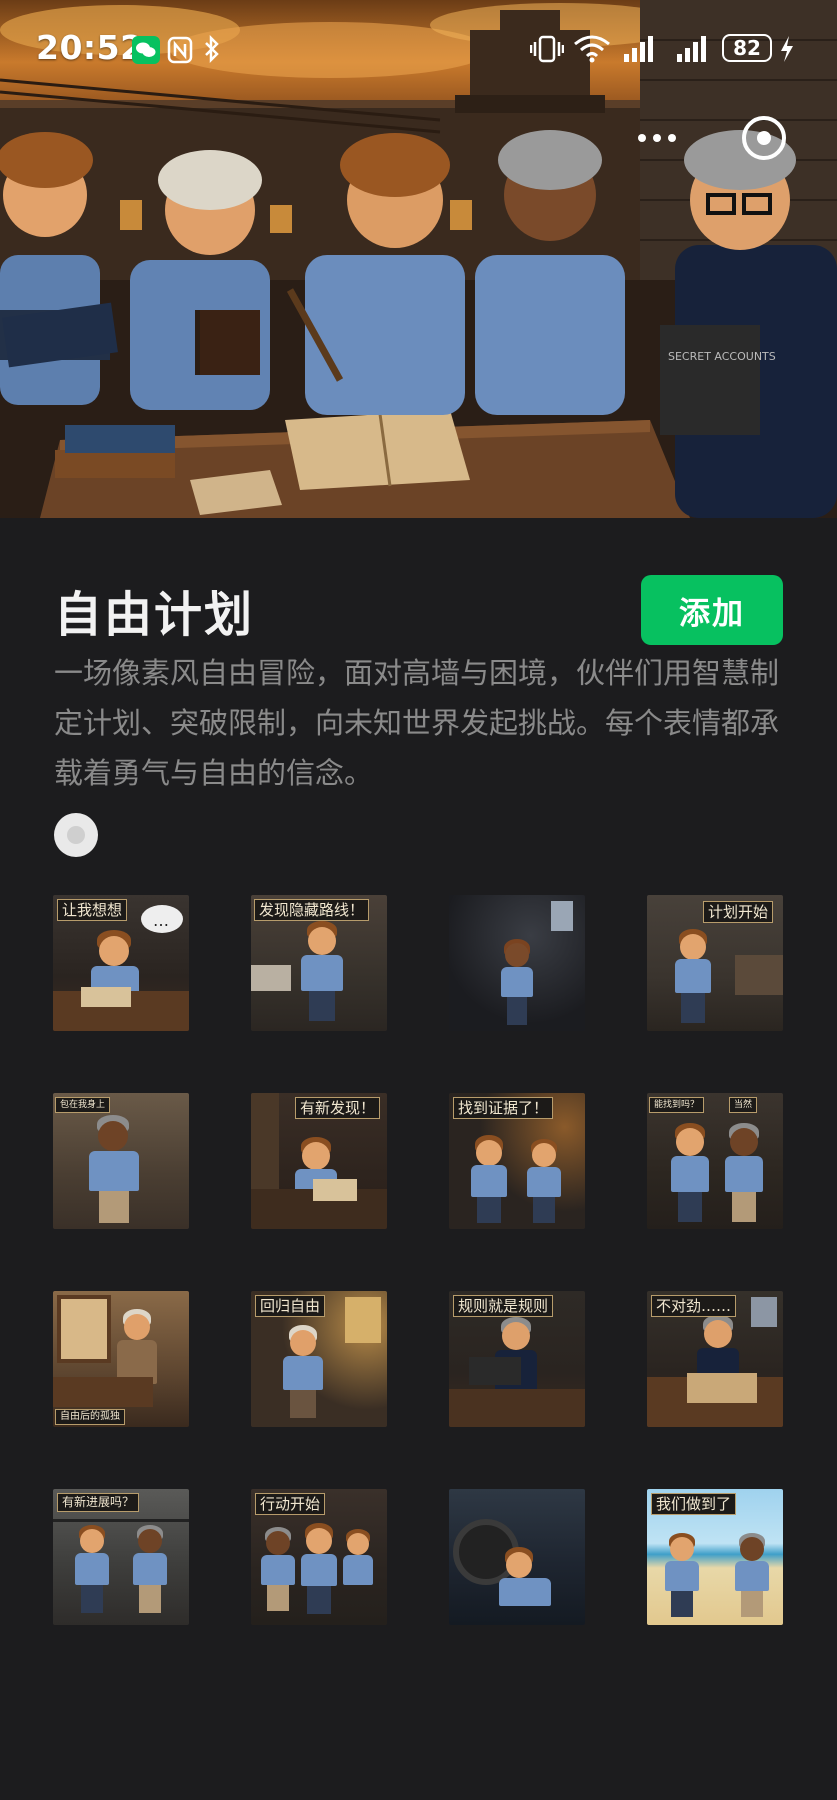  What do you see at coordinates (503, 1306) in the screenshot?
I see `sticker-caption: 规则就是规则` at bounding box center [503, 1306].